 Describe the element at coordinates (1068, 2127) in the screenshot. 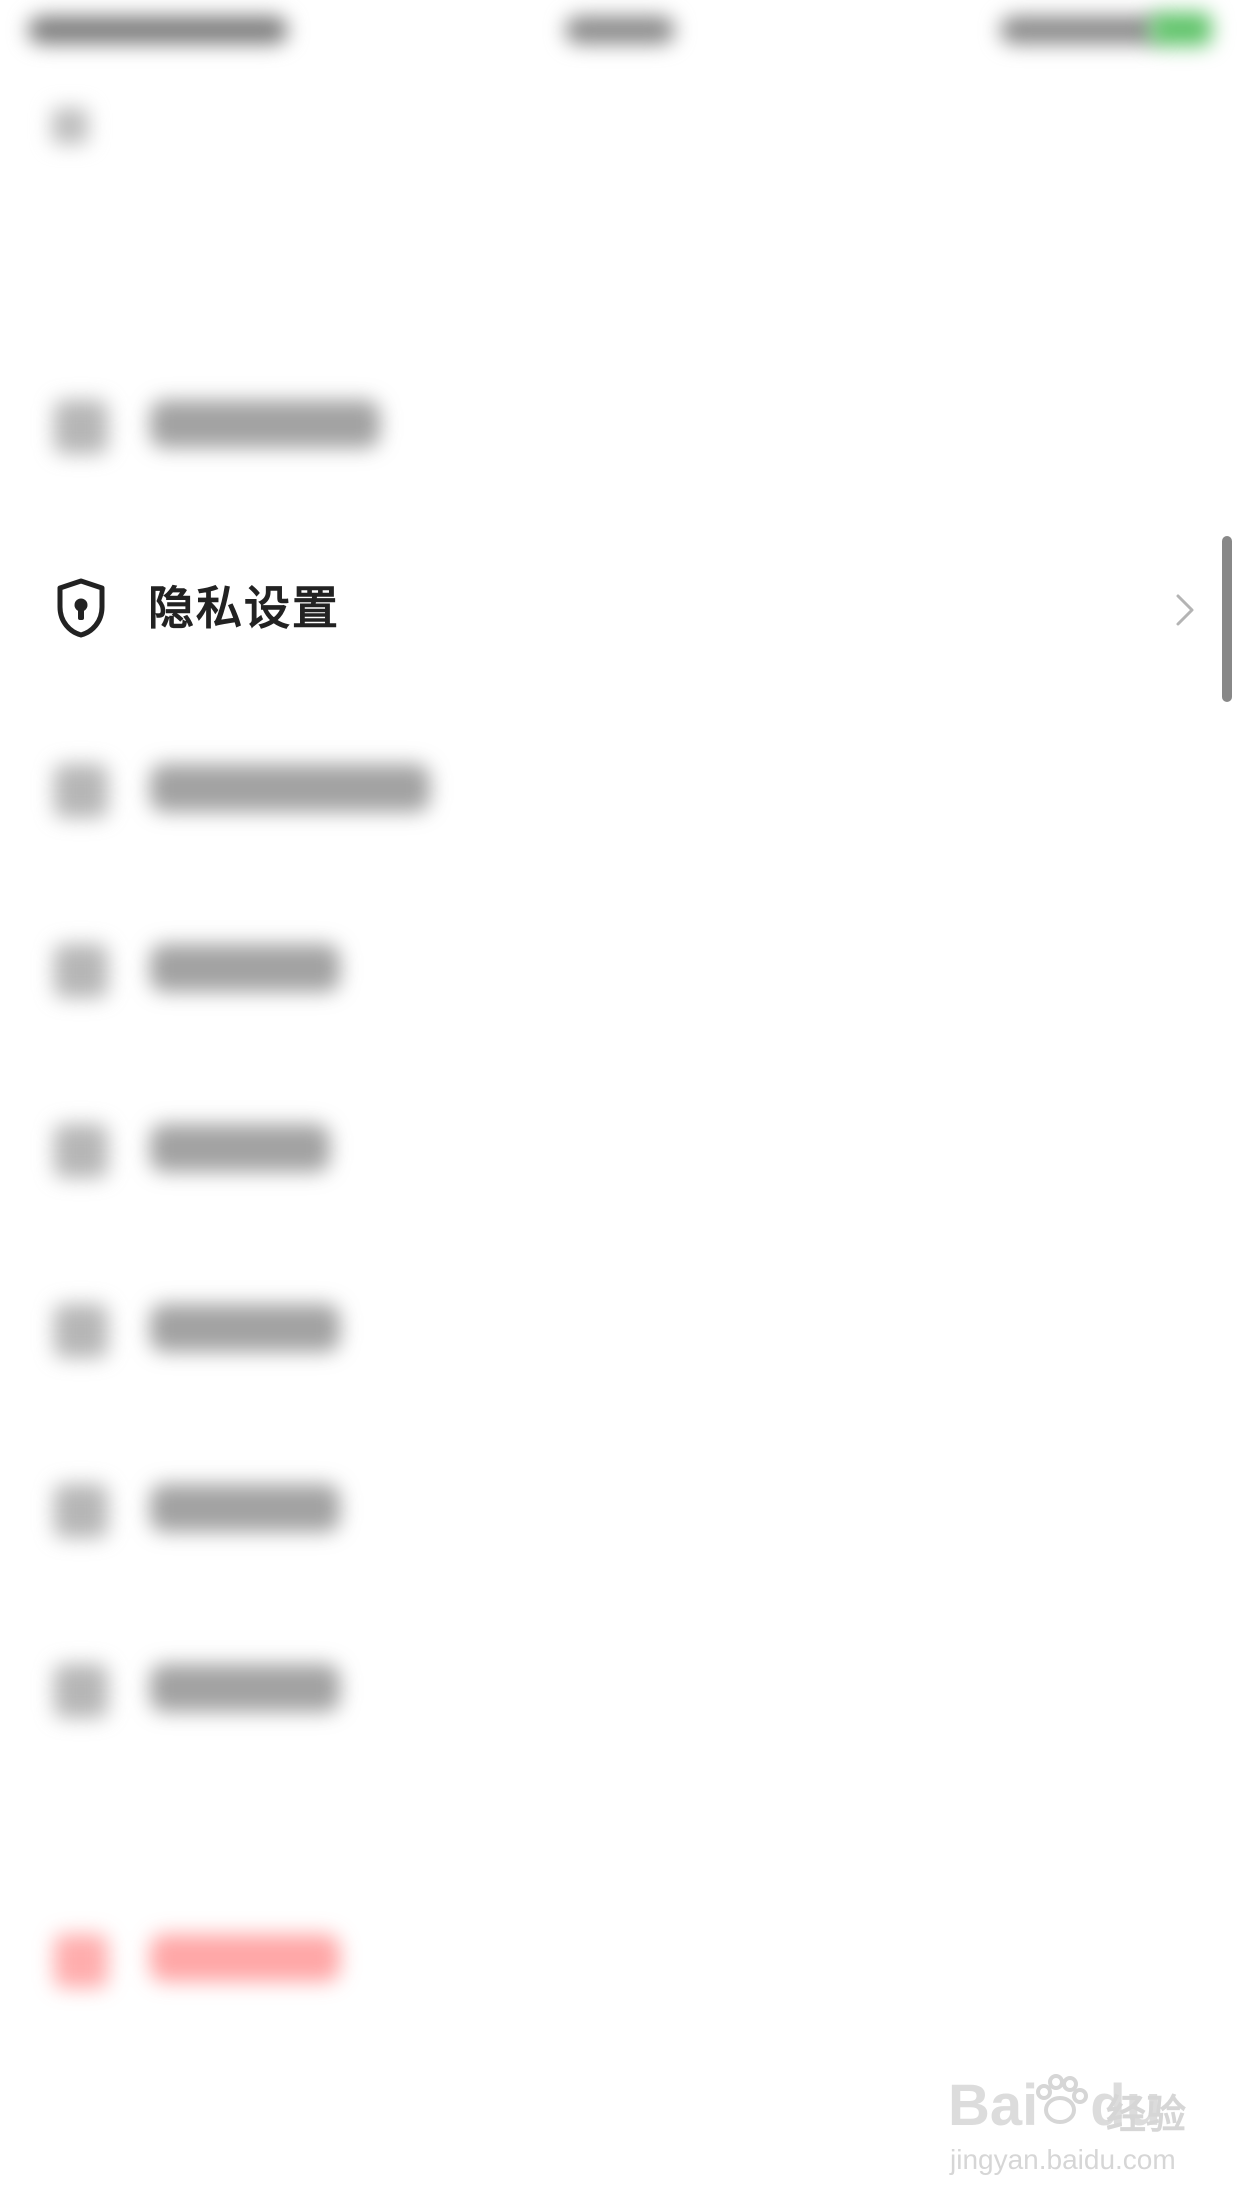

I see `baidu-jingyan-watermark: Bai du 经验 jingyan.baidu.com` at that location.